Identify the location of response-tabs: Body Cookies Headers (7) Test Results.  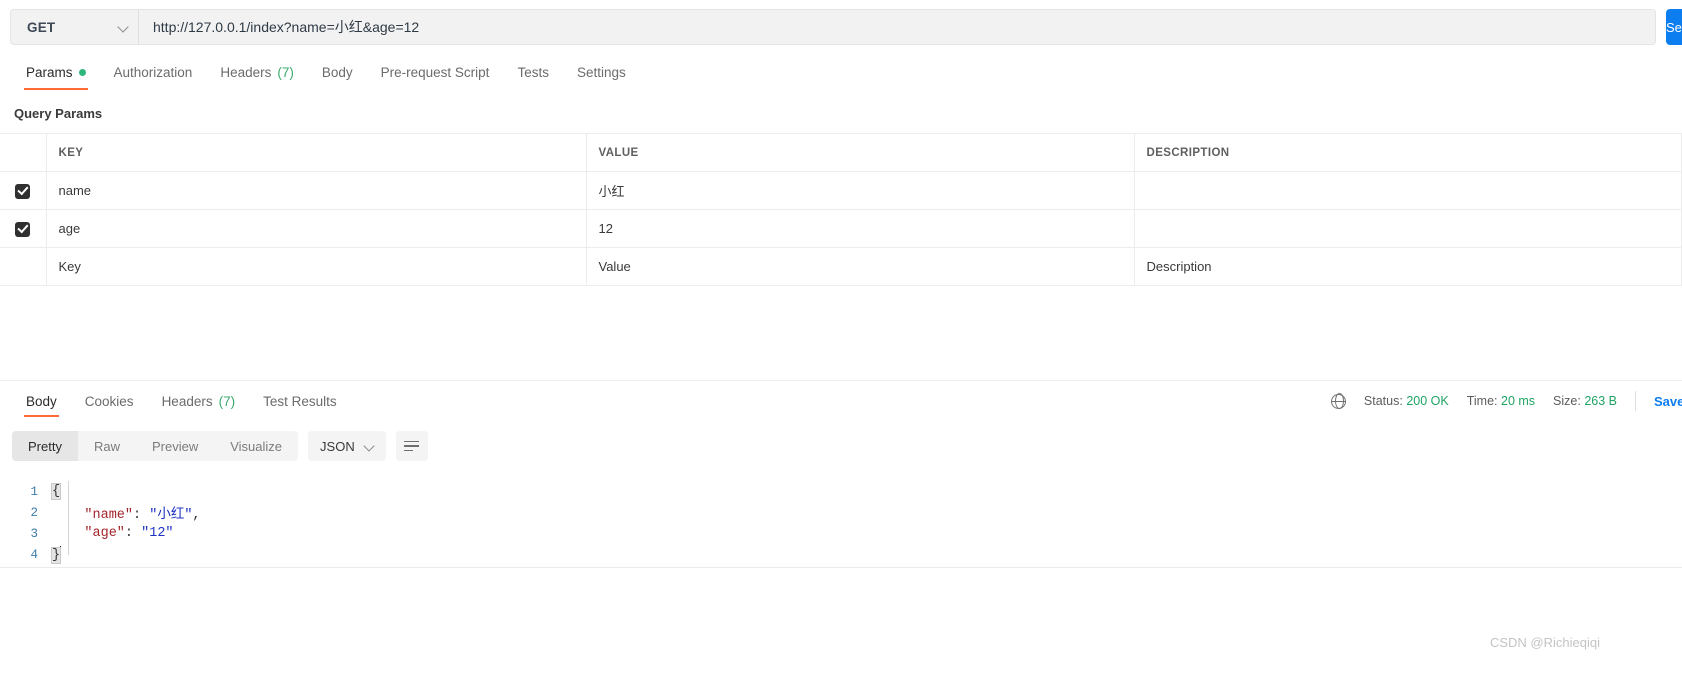
(181, 401).